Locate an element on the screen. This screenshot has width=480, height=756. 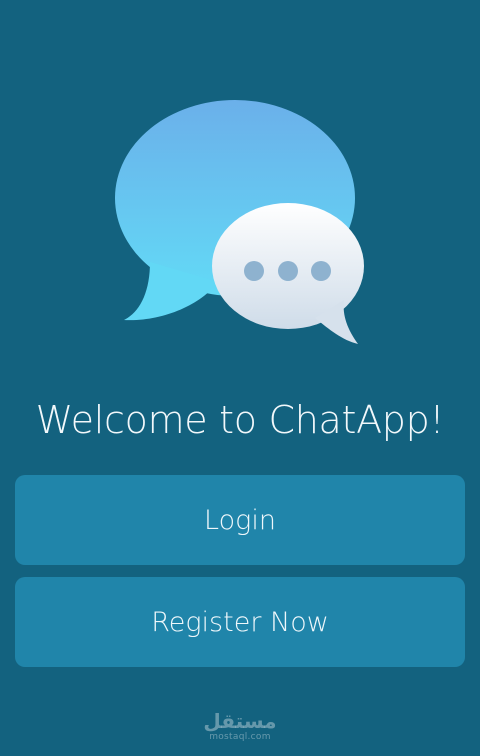
watermark-latin: mostaql.com is located at coordinates (240, 737).